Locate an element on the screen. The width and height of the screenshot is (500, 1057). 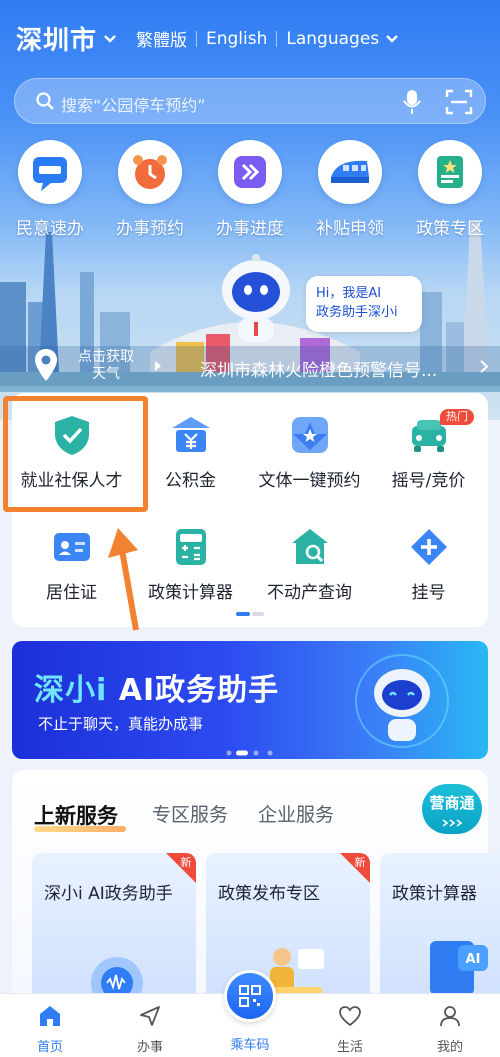
tab-enterprise-services: 企业服务 is located at coordinates (296, 813).